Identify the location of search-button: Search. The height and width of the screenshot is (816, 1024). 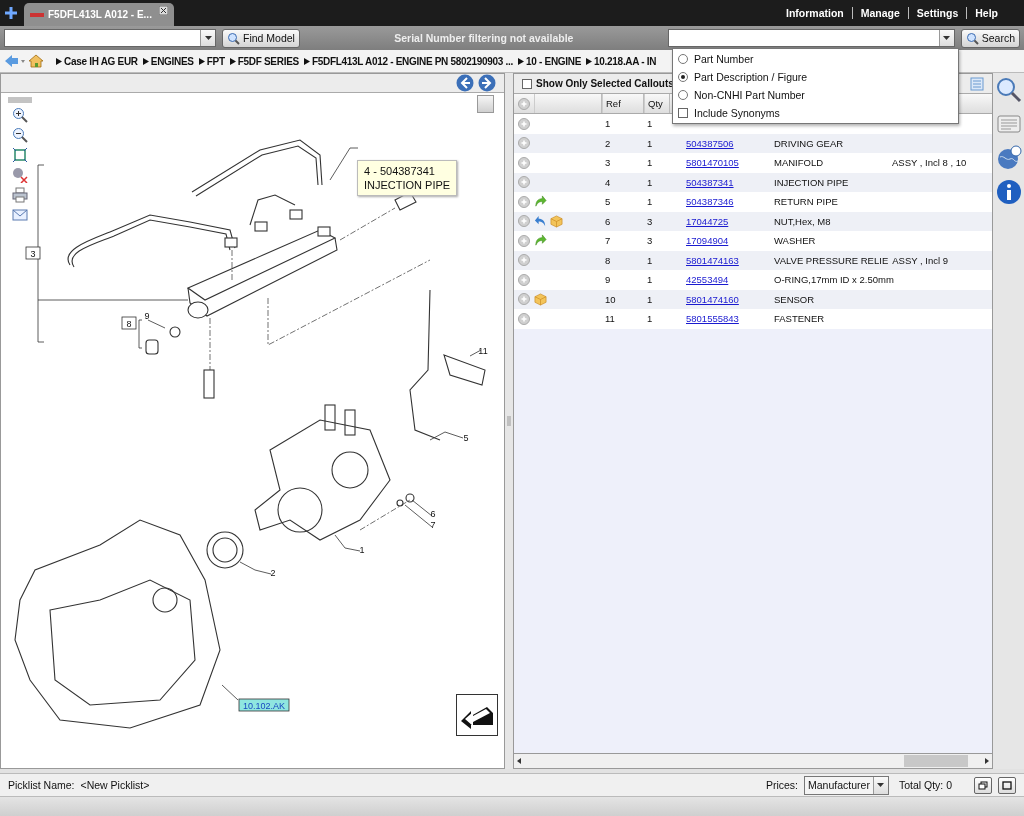
(990, 38).